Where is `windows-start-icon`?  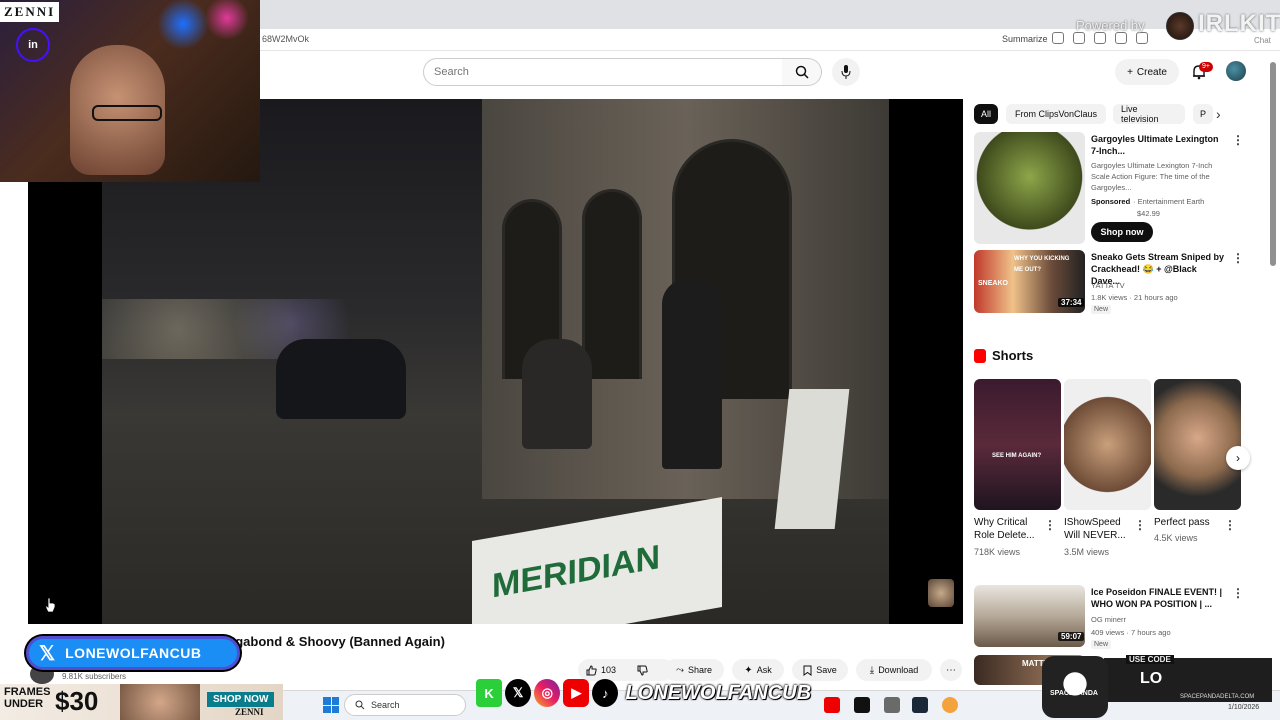 windows-start-icon is located at coordinates (331, 705).